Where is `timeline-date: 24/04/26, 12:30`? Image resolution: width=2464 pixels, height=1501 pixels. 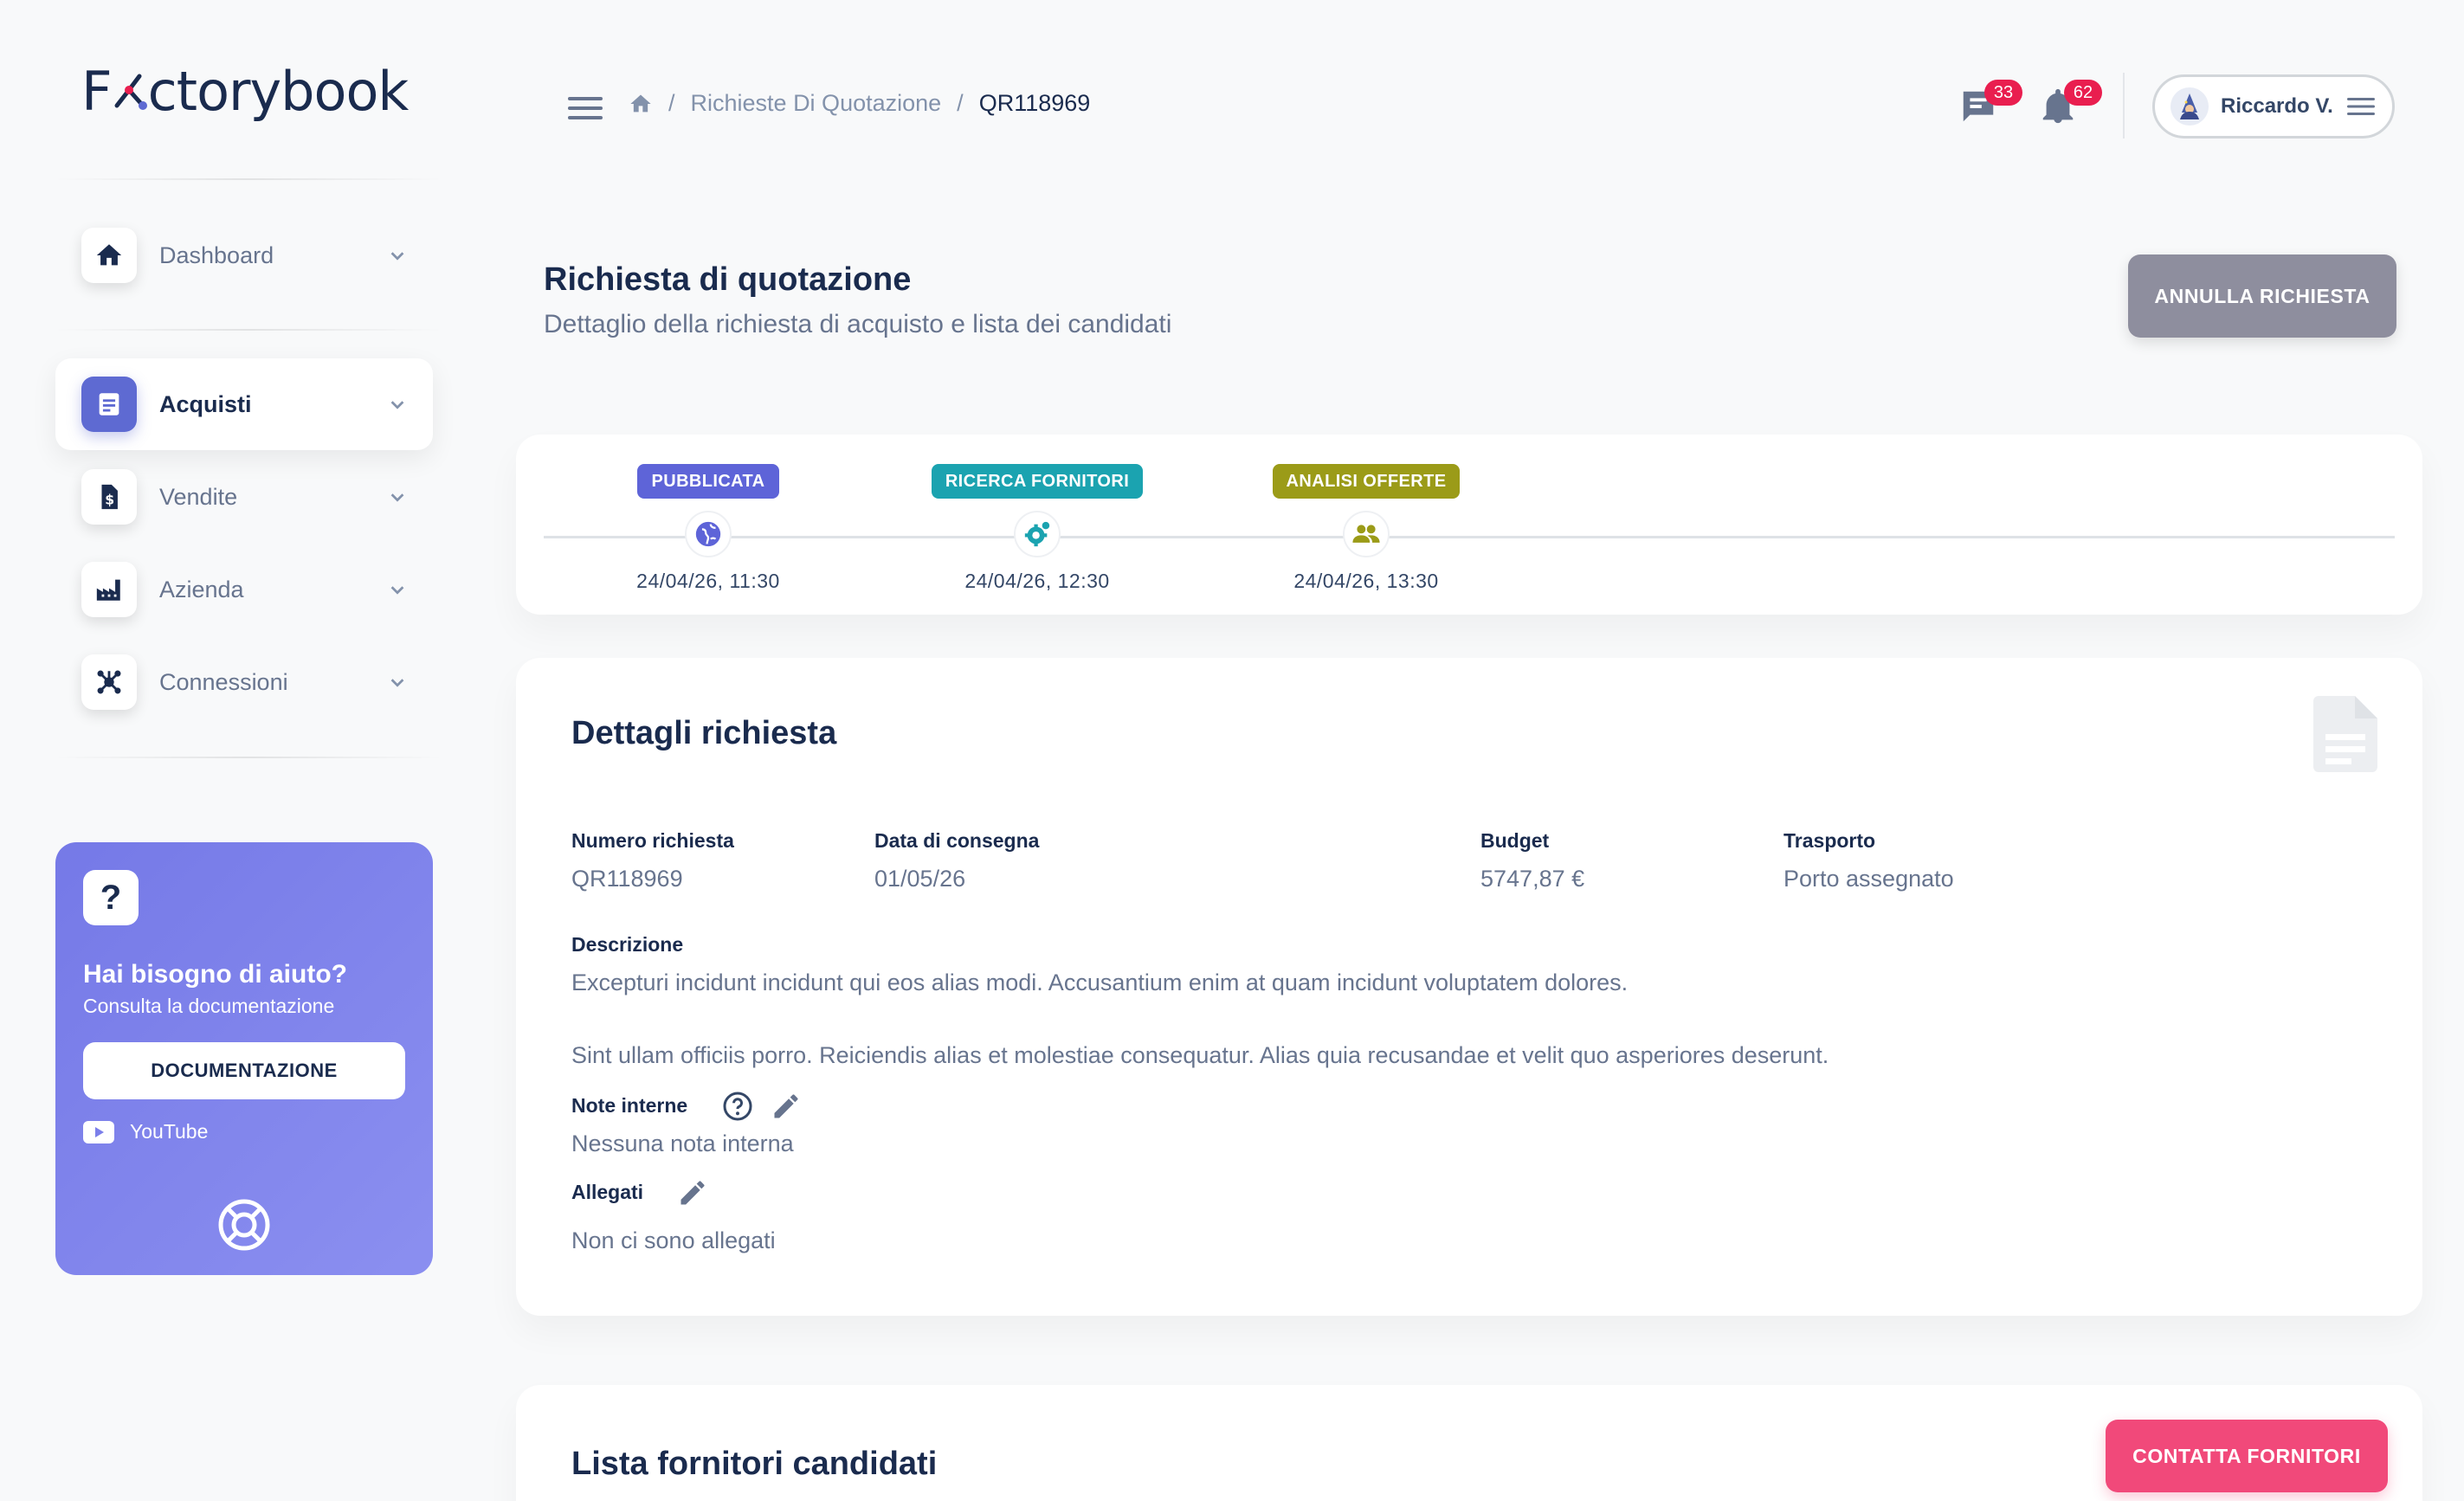
timeline-date: 24/04/26, 12:30 is located at coordinates (1037, 581).